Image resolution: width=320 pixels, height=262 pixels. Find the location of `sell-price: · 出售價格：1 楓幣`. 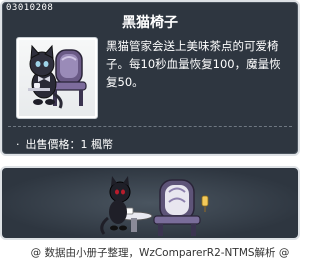

sell-price: · 出售價格：1 楓幣 is located at coordinates (64, 144).